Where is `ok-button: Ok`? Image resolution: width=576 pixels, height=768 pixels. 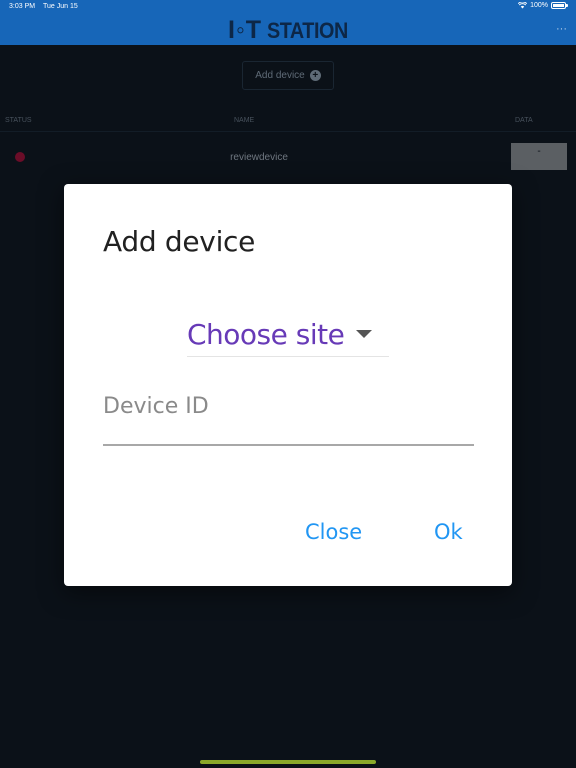 ok-button: Ok is located at coordinates (448, 532).